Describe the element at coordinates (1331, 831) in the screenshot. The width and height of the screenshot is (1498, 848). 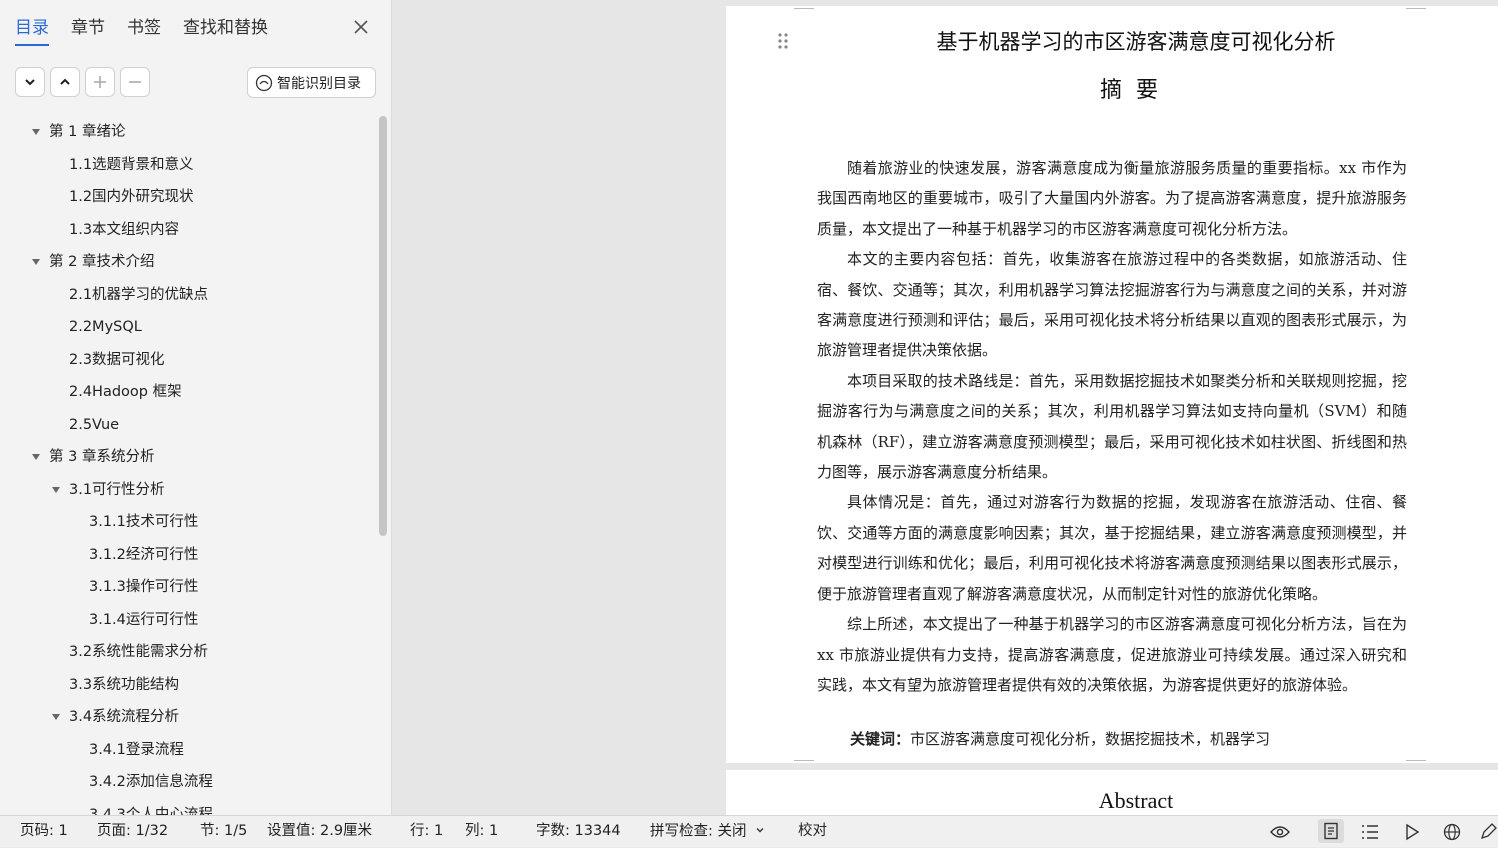
I see `page-view-icon` at that location.